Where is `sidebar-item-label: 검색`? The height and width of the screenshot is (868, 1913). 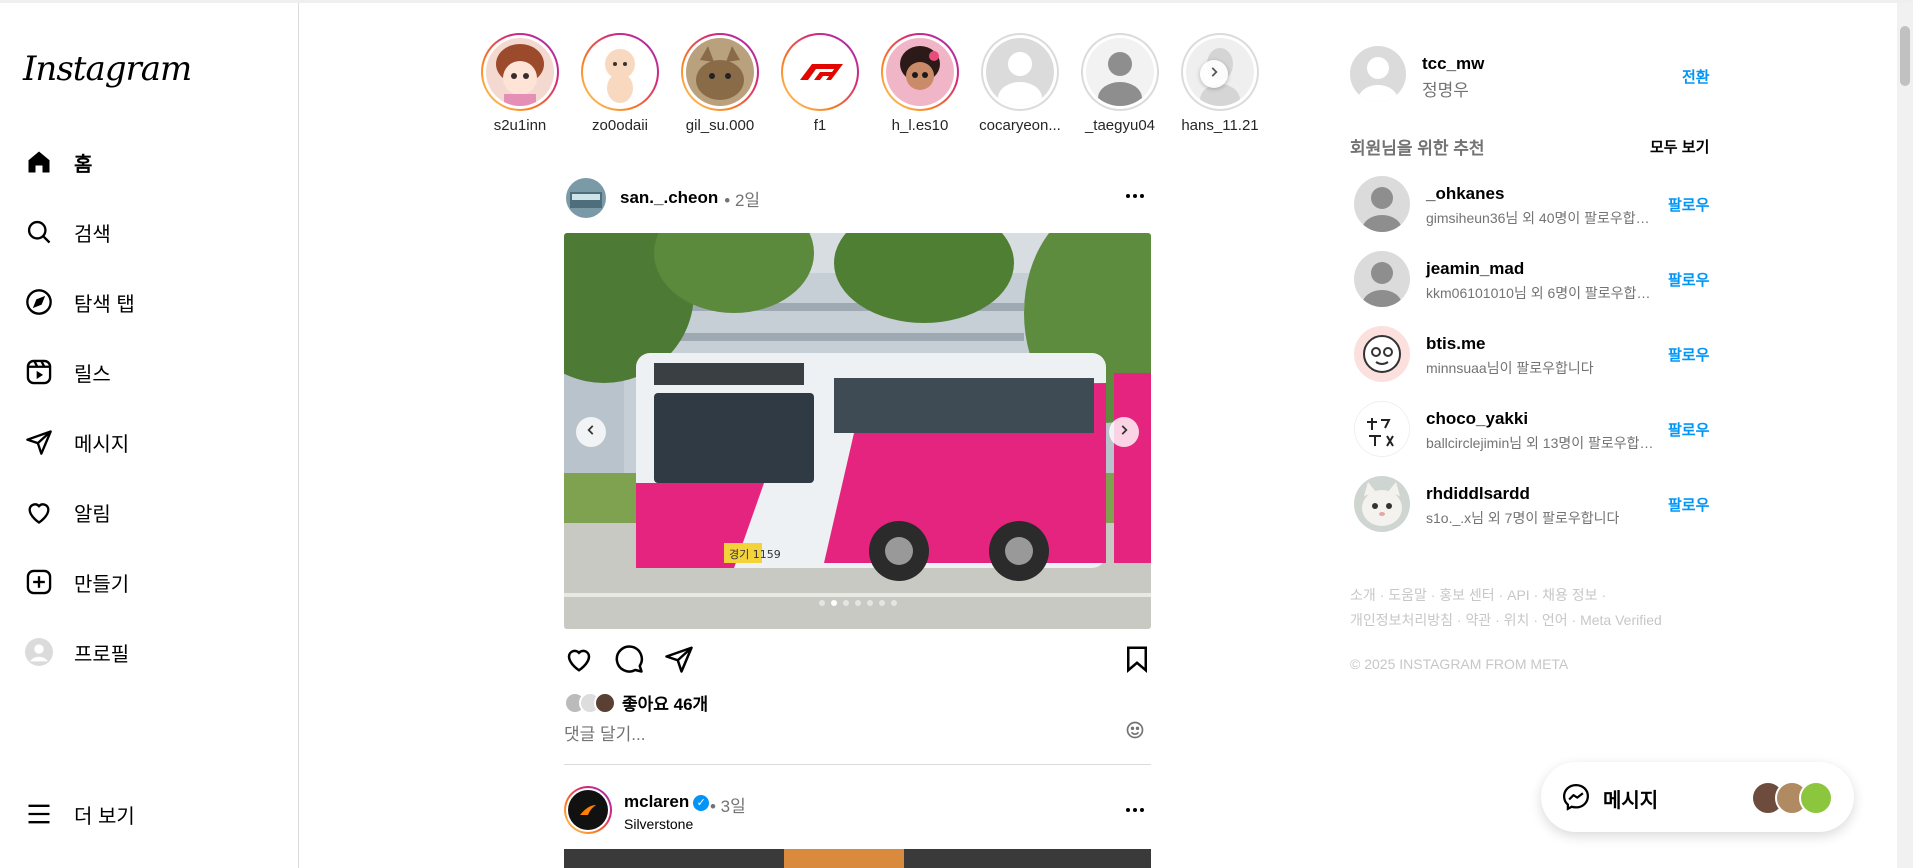
sidebar-item-label: 검색 is located at coordinates (92, 234).